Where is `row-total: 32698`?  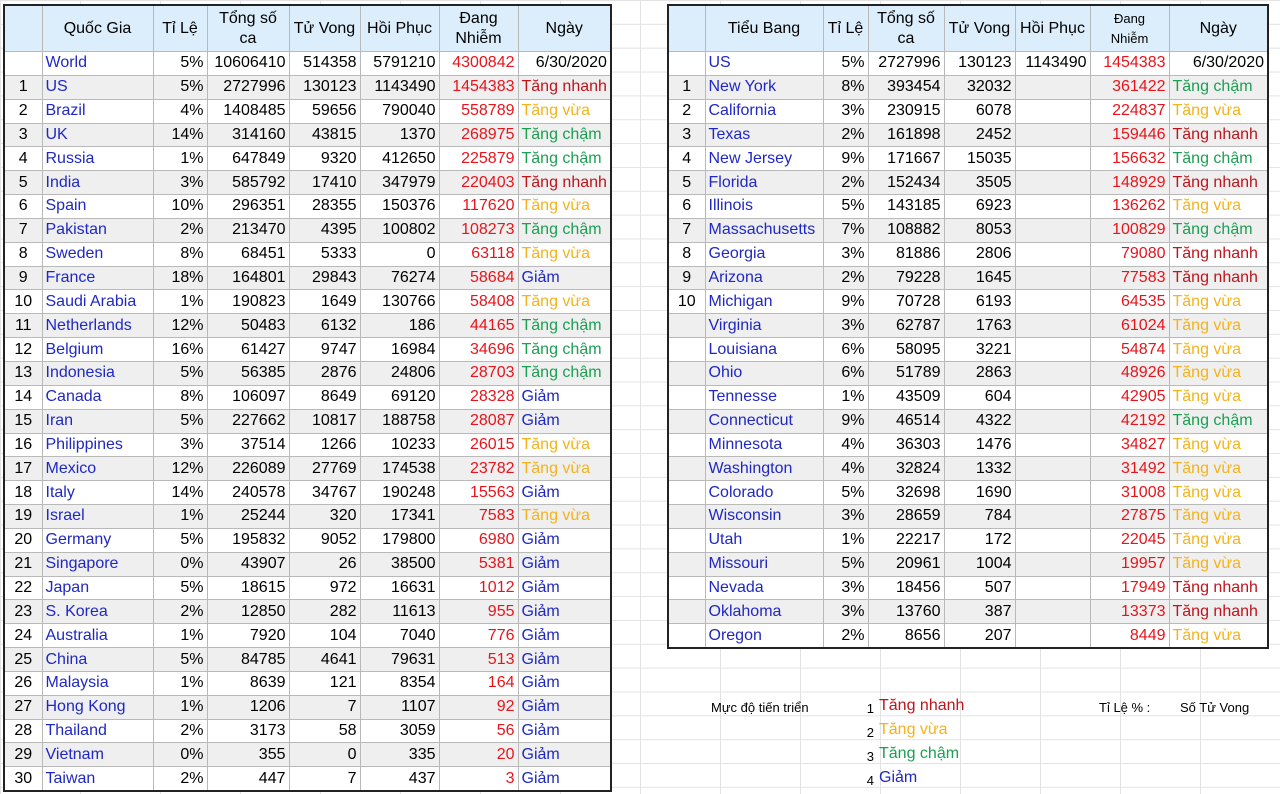 row-total: 32698 is located at coordinates (906, 493).